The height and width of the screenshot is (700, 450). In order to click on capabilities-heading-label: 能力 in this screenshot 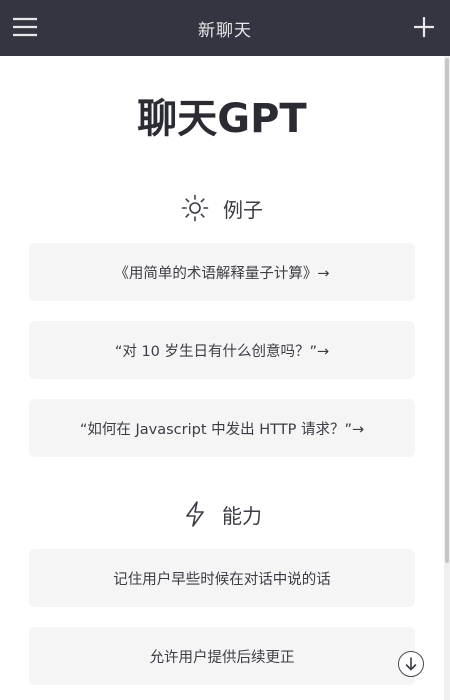, I will do `click(242, 515)`.